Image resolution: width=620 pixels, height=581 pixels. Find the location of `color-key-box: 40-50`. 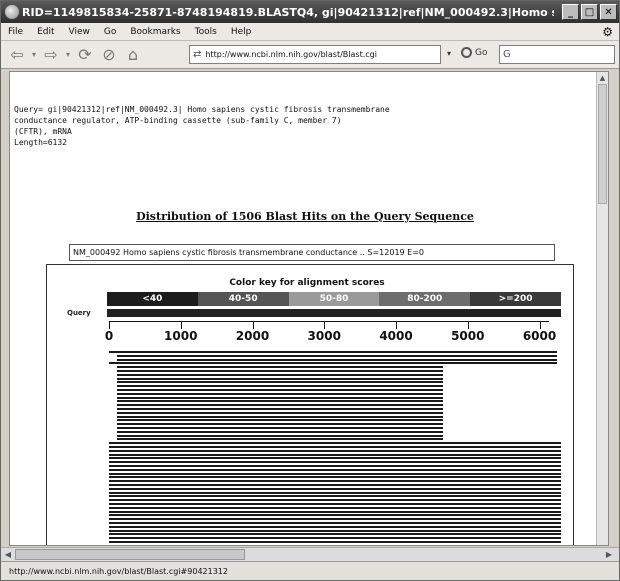

color-key-box: 40-50 is located at coordinates (243, 299).